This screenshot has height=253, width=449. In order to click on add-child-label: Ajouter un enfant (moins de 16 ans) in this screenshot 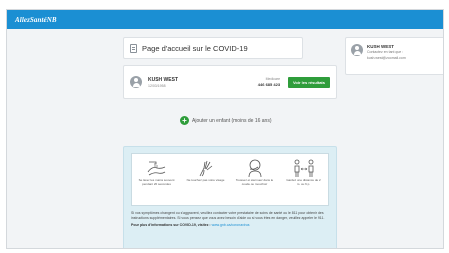, I will do `click(232, 120)`.